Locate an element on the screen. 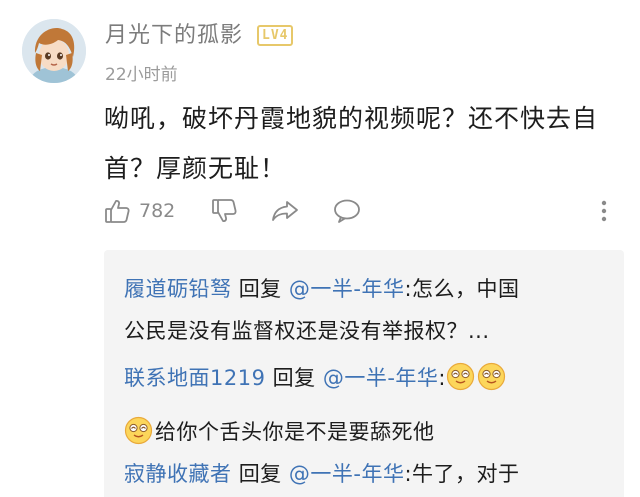 This screenshot has width=640, height=497. comment-timestamp: 22小时前 is located at coordinates (141, 75).